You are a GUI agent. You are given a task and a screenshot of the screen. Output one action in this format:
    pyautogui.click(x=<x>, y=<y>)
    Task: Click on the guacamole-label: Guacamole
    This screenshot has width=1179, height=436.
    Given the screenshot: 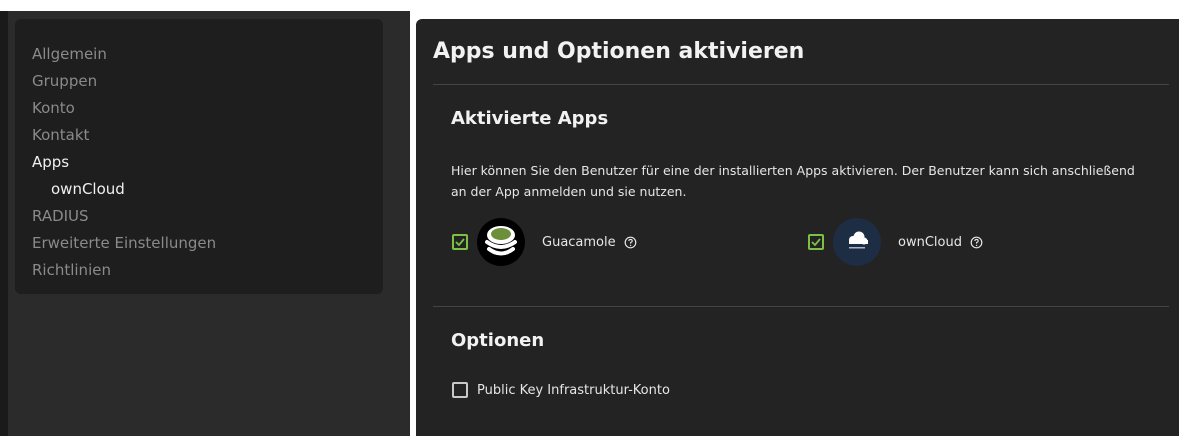 What is the action you would take?
    pyautogui.click(x=579, y=242)
    